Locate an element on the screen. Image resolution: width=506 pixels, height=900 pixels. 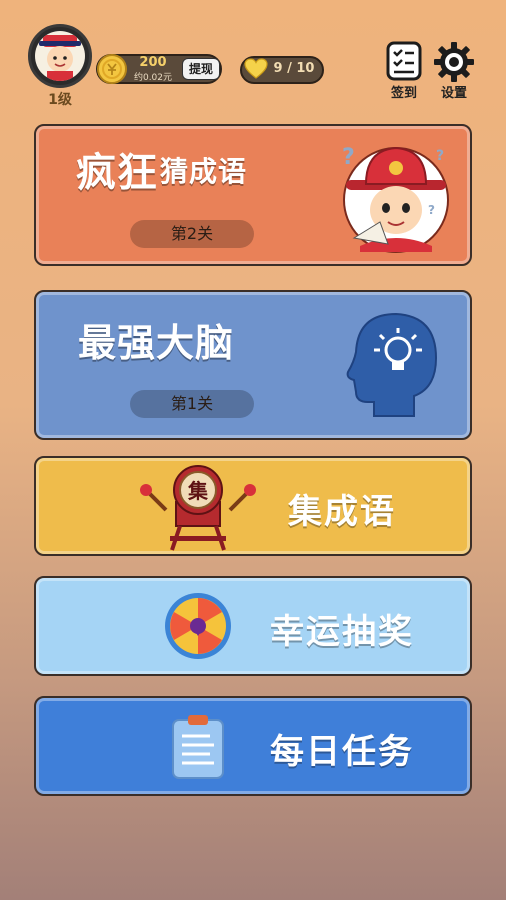
coin-amount: 200 is located at coordinates (153, 62).